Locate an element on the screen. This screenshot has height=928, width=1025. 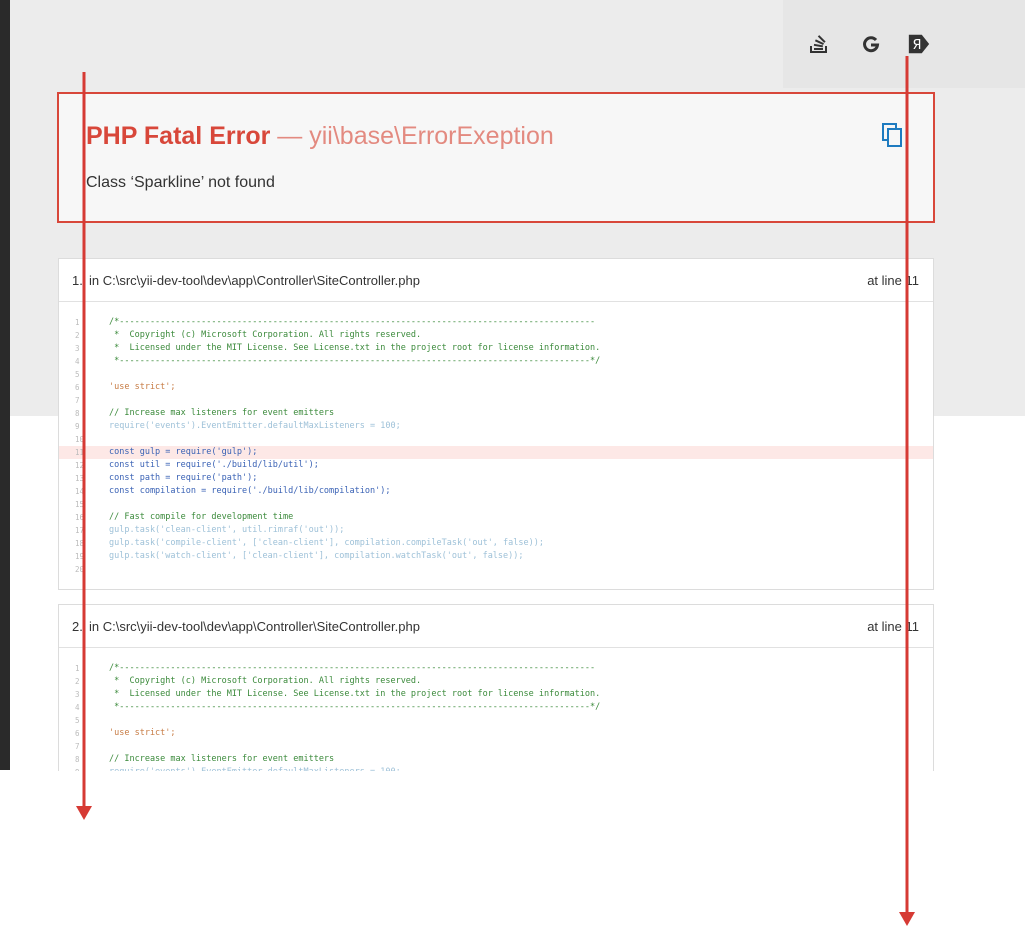
line-number: 7 is located at coordinates (77, 400).